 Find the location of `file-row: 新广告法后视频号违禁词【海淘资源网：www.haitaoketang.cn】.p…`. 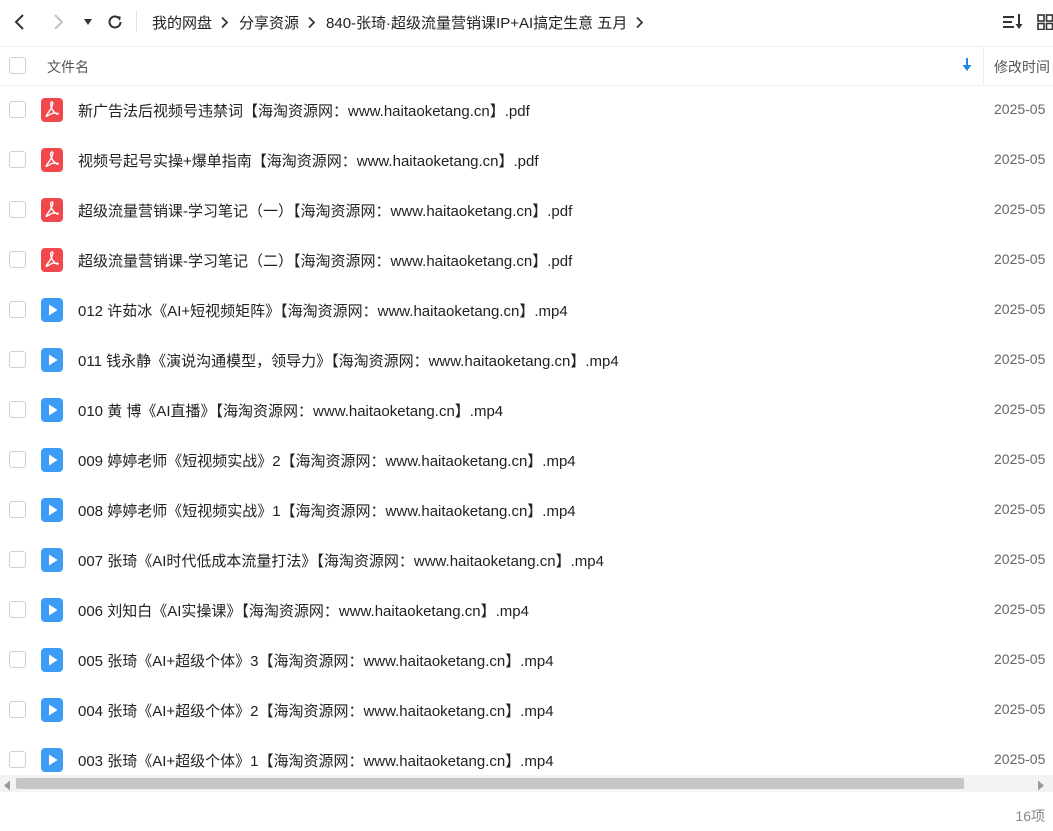

file-row: 新广告法后视频号违禁词【海淘资源网：www.haitaoketang.cn】.p… is located at coordinates (526, 110).